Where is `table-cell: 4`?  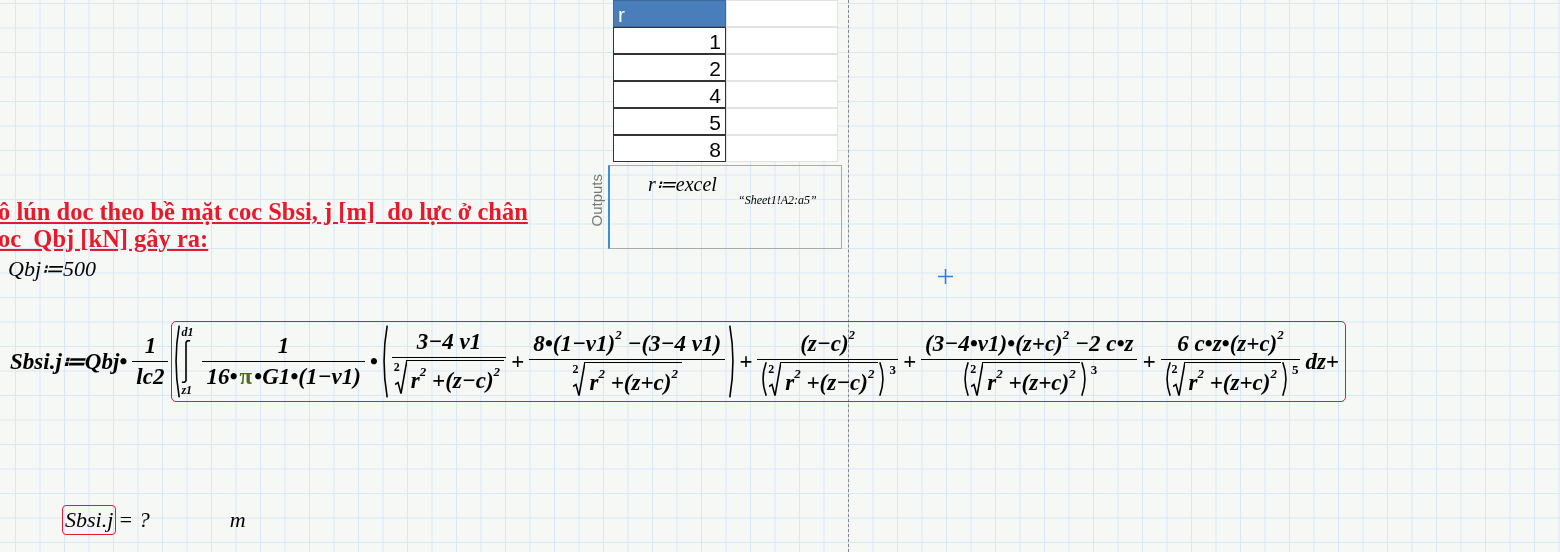 table-cell: 4 is located at coordinates (669, 94).